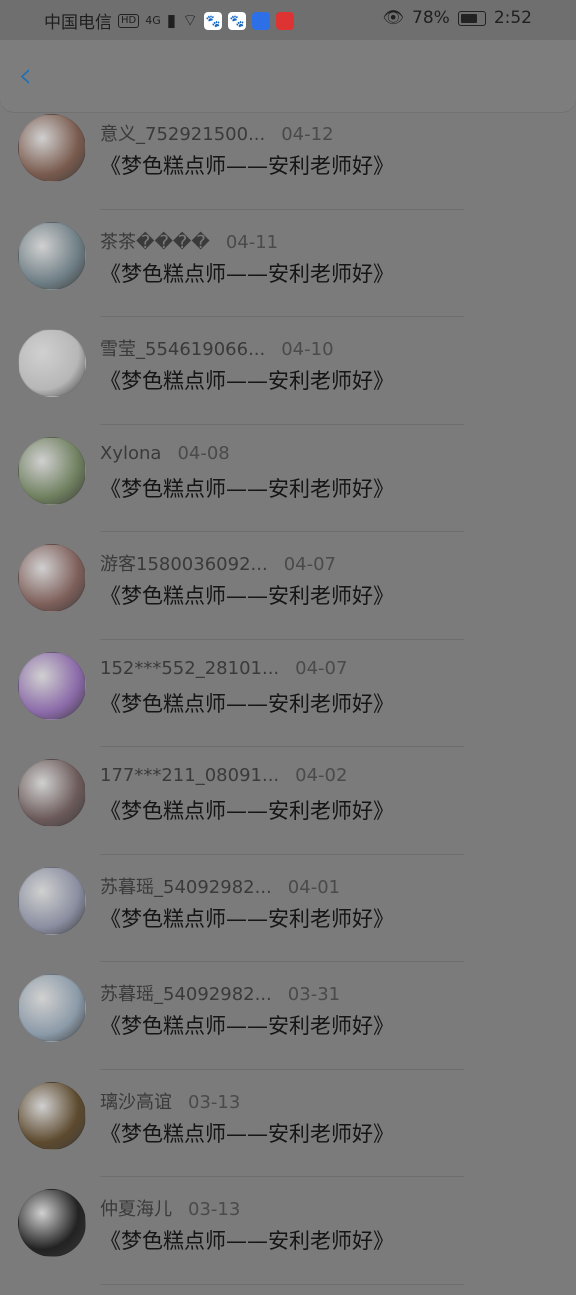 The image size is (576, 1295). I want to click on chevron-left-icon: ‹, so click(25, 75).